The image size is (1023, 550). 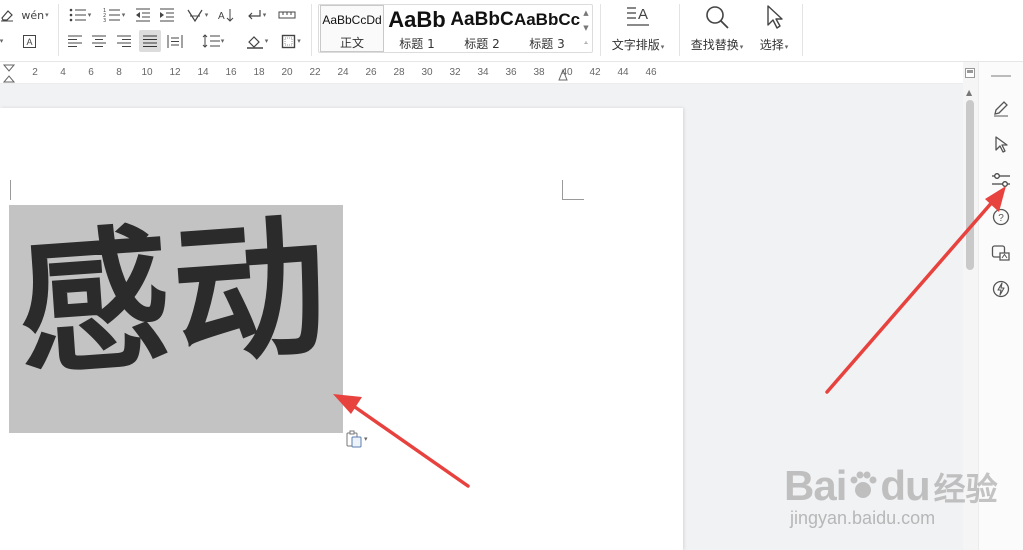 What do you see at coordinates (8, 15) in the screenshot?
I see `clear-format-button` at bounding box center [8, 15].